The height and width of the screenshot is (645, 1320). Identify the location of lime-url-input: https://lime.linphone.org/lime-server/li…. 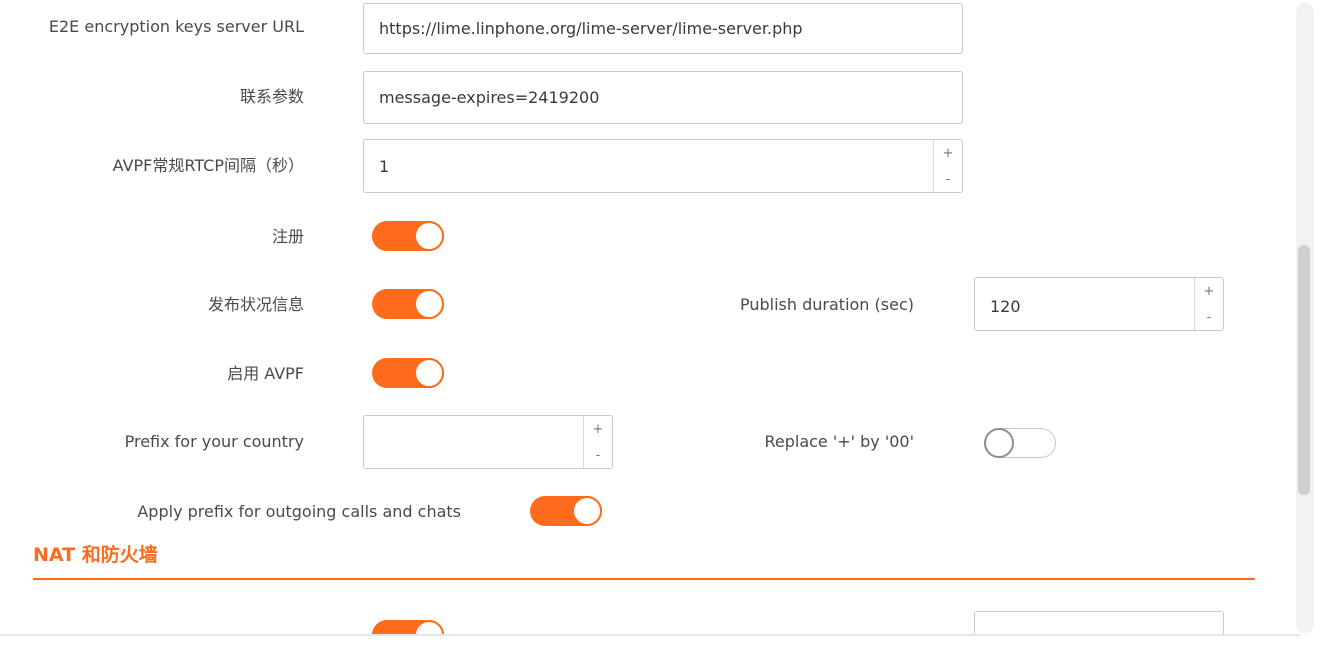
(663, 28).